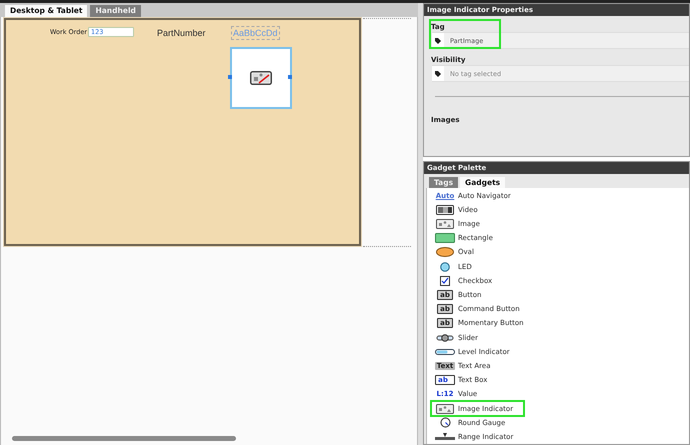 The width and height of the screenshot is (690, 445). I want to click on rectangle-icon, so click(445, 238).